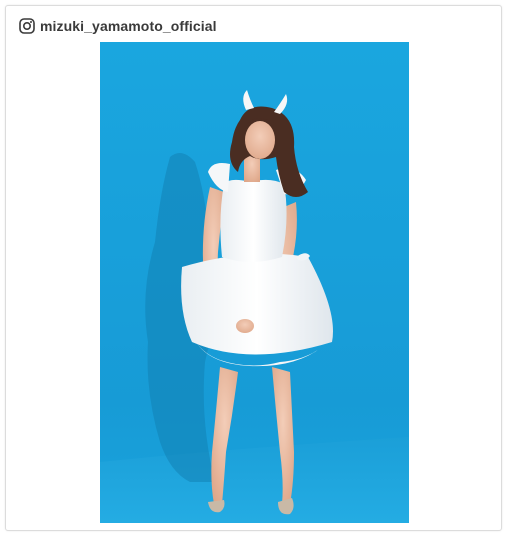 The width and height of the screenshot is (508, 537). I want to click on account-username: mizuki_yamamoto_official, so click(128, 26).